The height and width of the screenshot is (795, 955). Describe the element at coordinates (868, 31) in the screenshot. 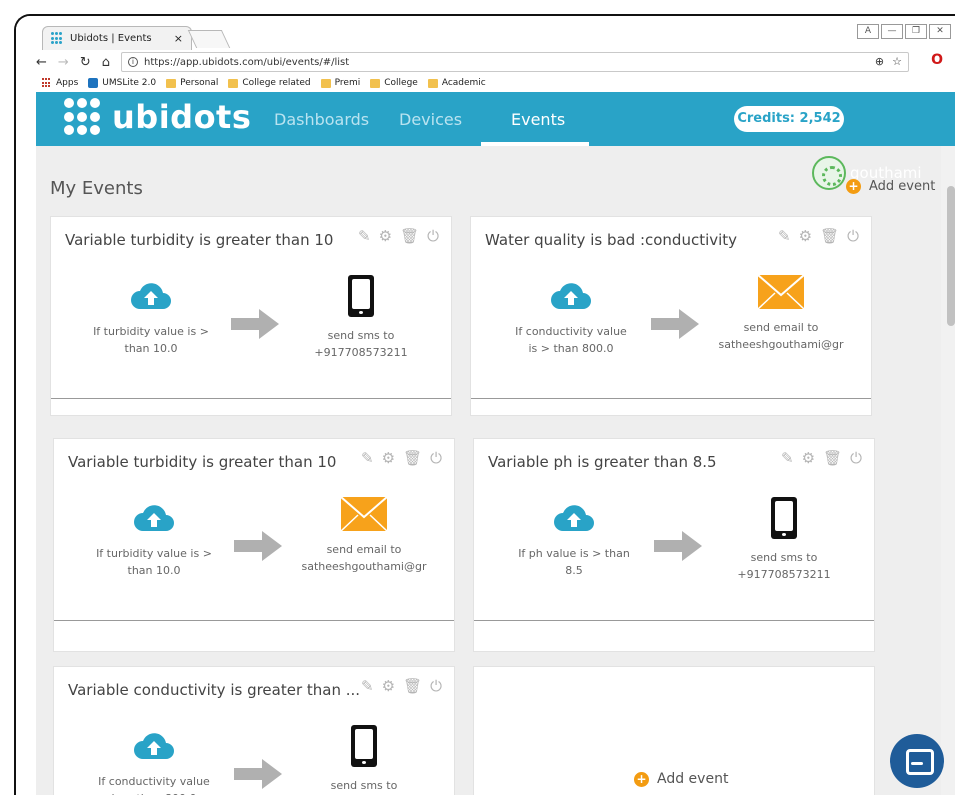

I see `profile-button: A` at that location.